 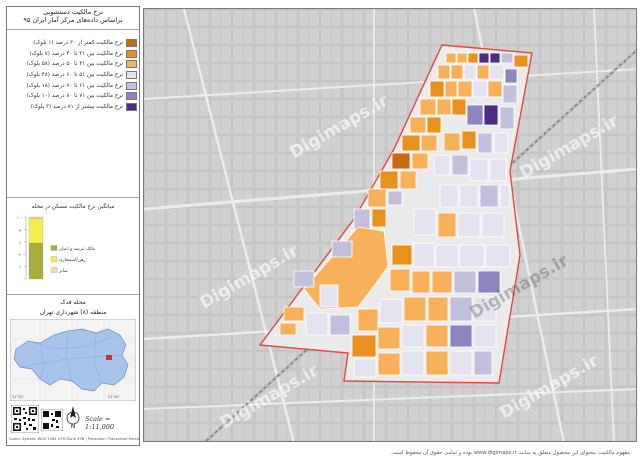 I want to click on tick-label: ۲۰, so click(x=21, y=267).